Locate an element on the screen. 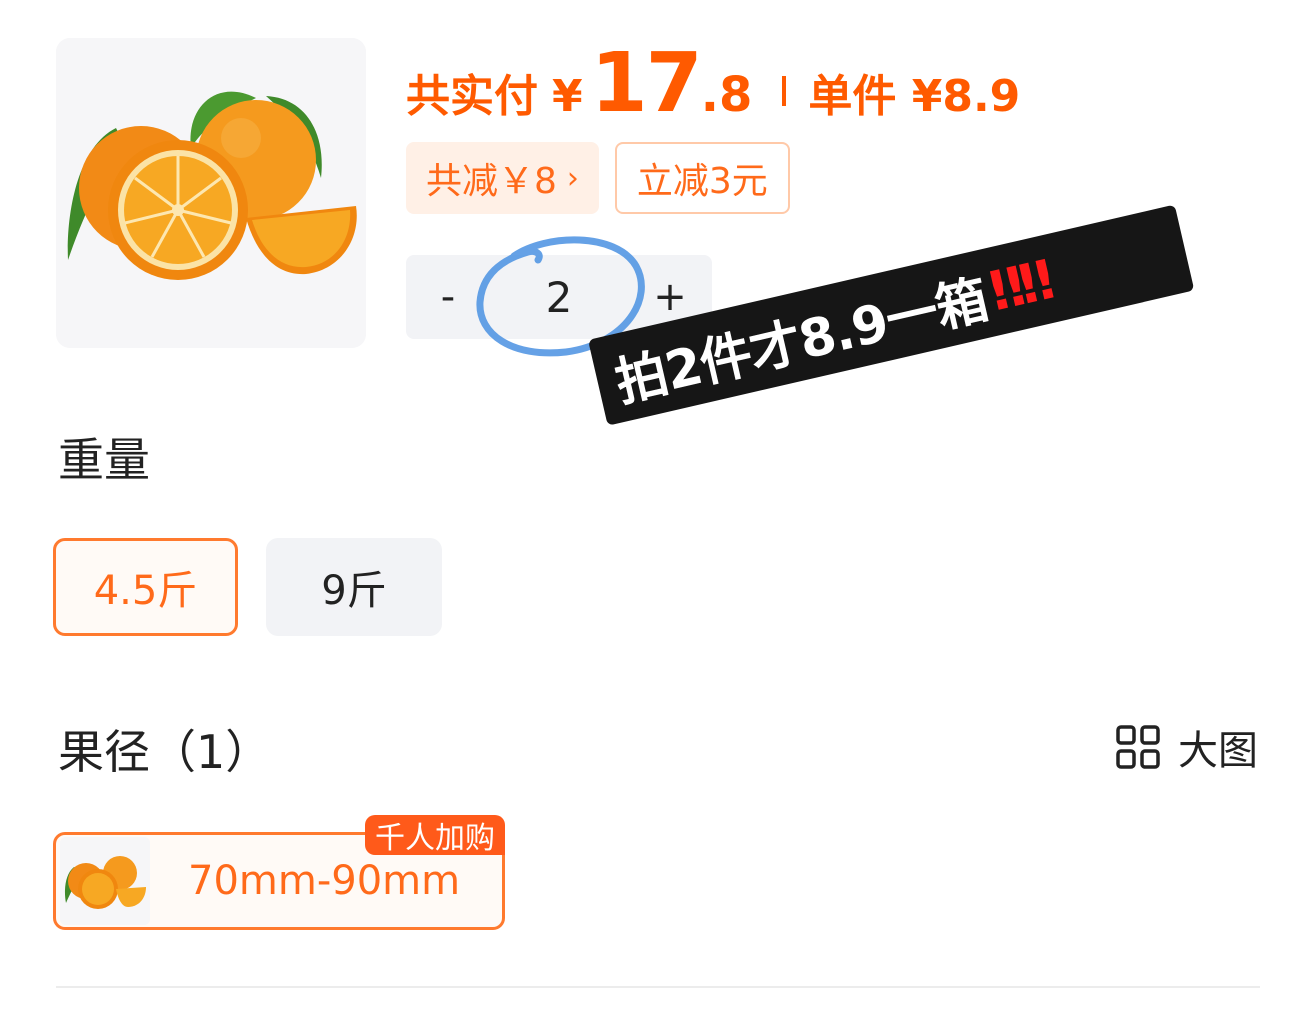 This screenshot has height=1018, width=1316. price-summary: 共实付 ¥ 17 .8 单件 ¥8.9 is located at coordinates (713, 83).